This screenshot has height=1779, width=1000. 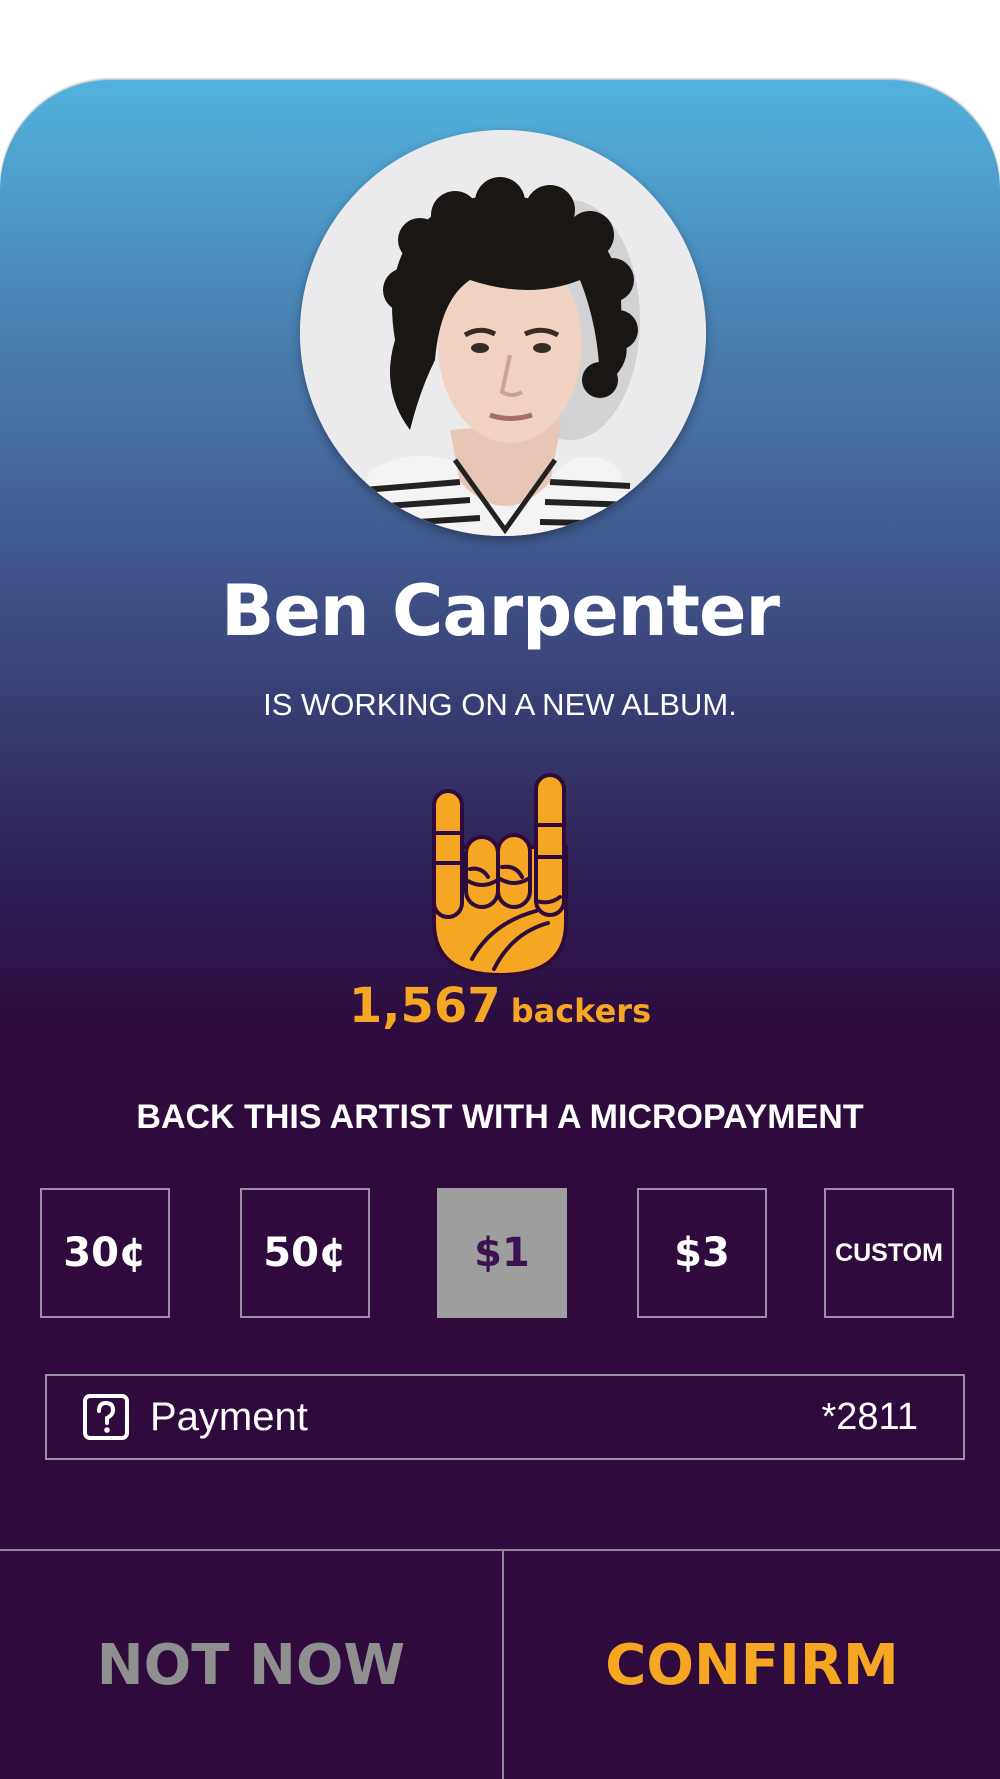 What do you see at coordinates (702, 1253) in the screenshot?
I see `amount-option-3-dollar: $3` at bounding box center [702, 1253].